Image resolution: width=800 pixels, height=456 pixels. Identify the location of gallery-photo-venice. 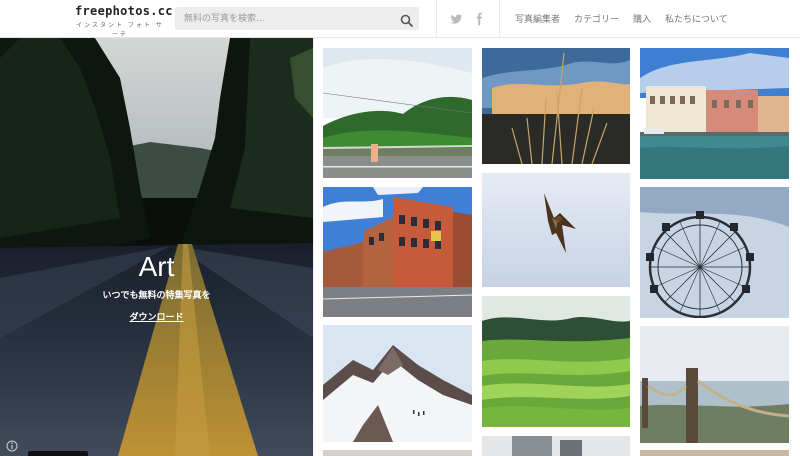
(714, 113).